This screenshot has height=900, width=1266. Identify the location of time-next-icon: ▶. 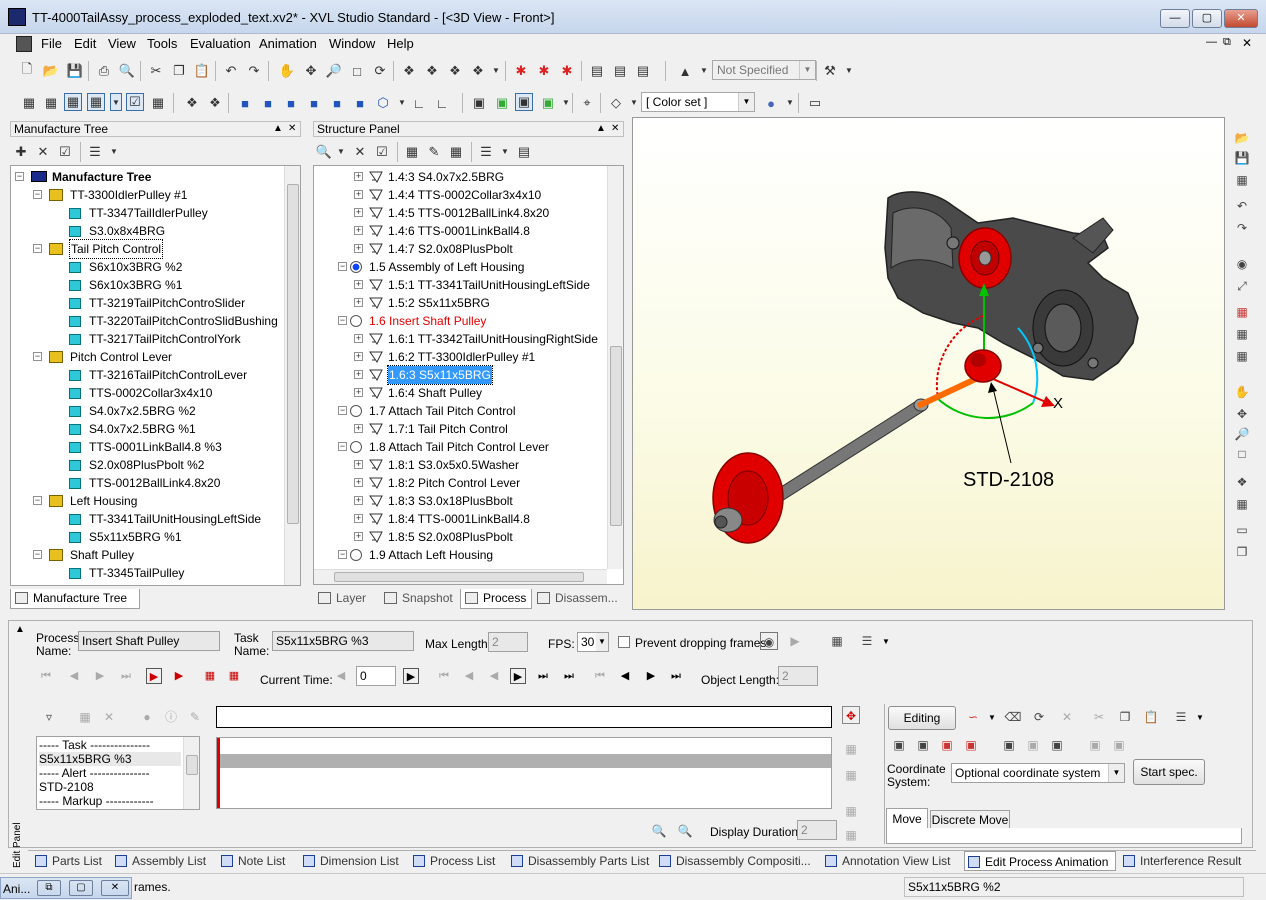
(411, 676).